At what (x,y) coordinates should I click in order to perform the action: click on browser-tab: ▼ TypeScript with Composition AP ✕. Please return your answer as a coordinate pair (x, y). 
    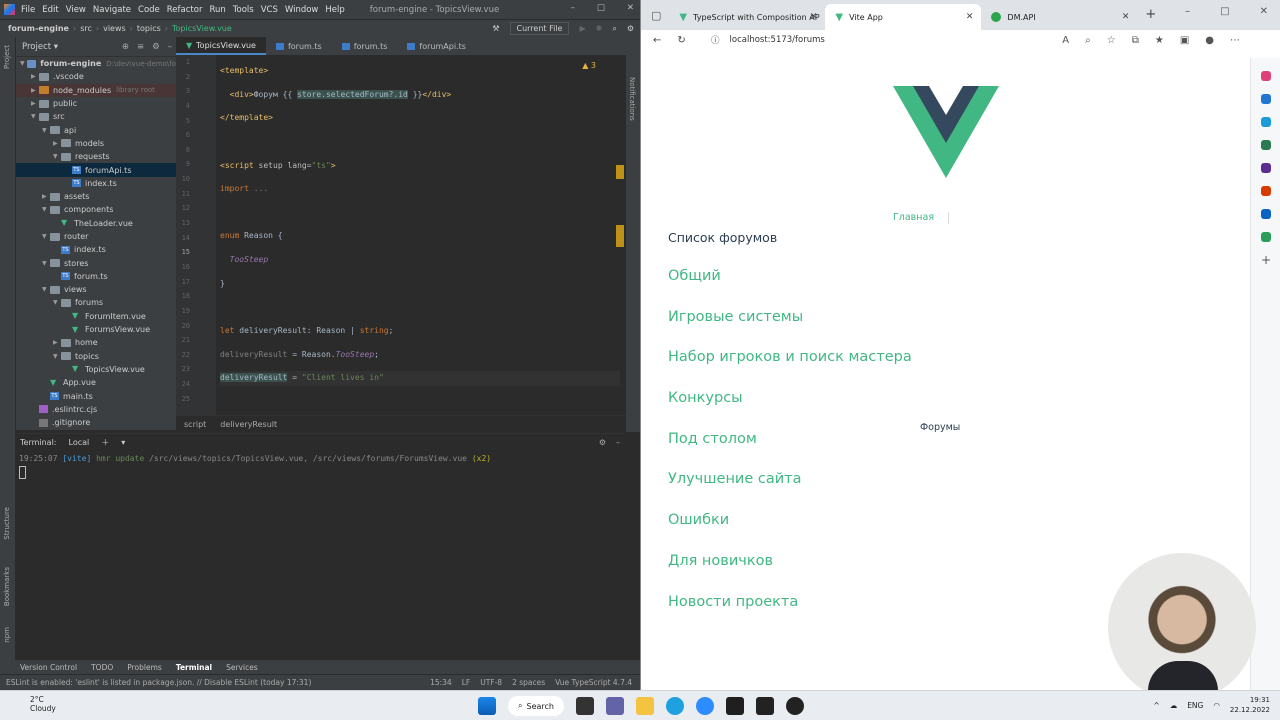
    Looking at the image, I should click on (747, 17).